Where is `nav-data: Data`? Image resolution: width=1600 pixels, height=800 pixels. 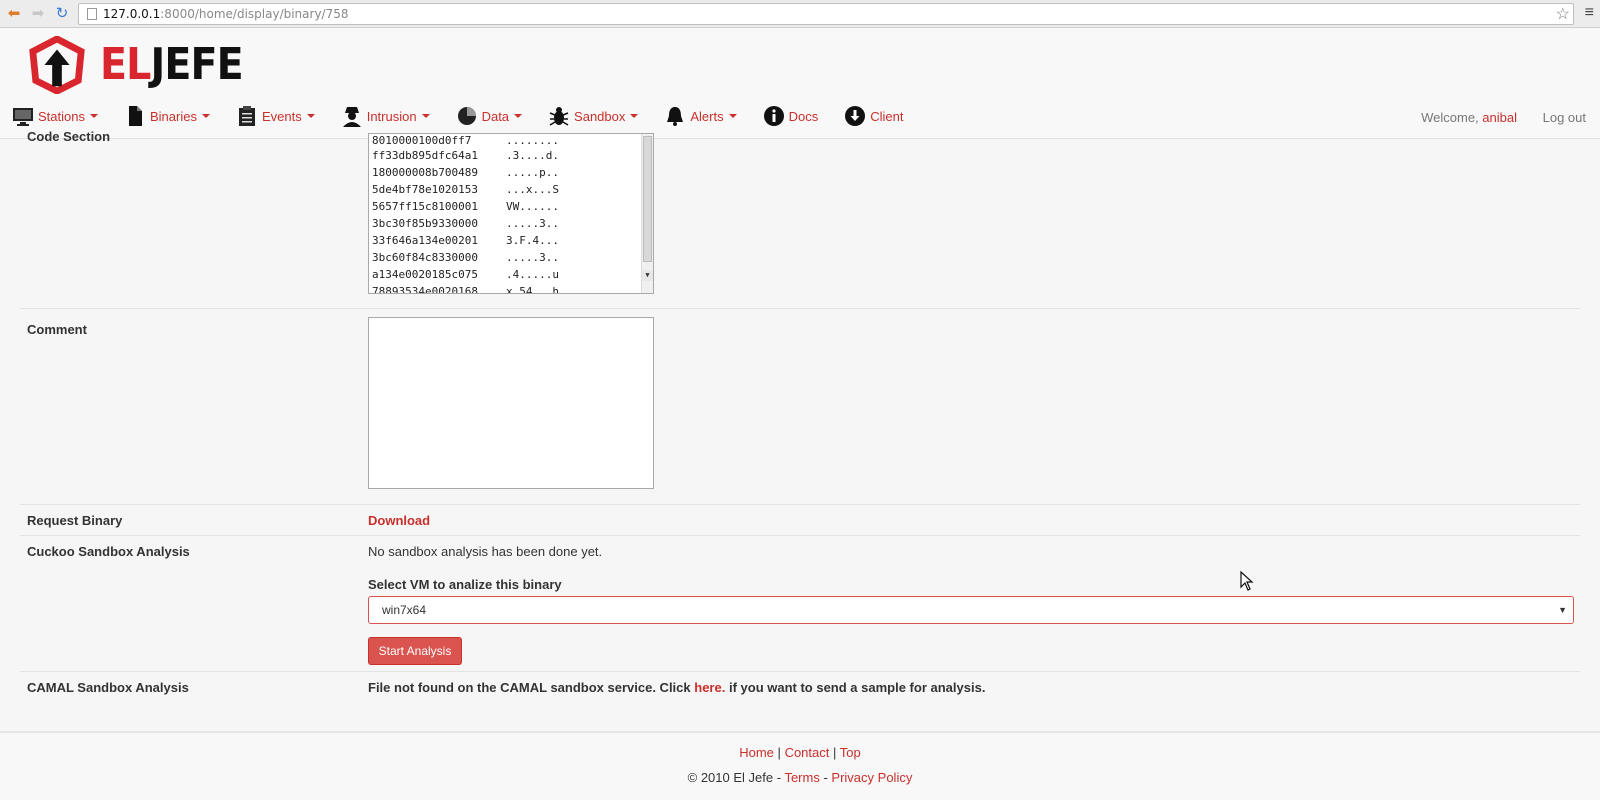 nav-data: Data is located at coordinates (489, 116).